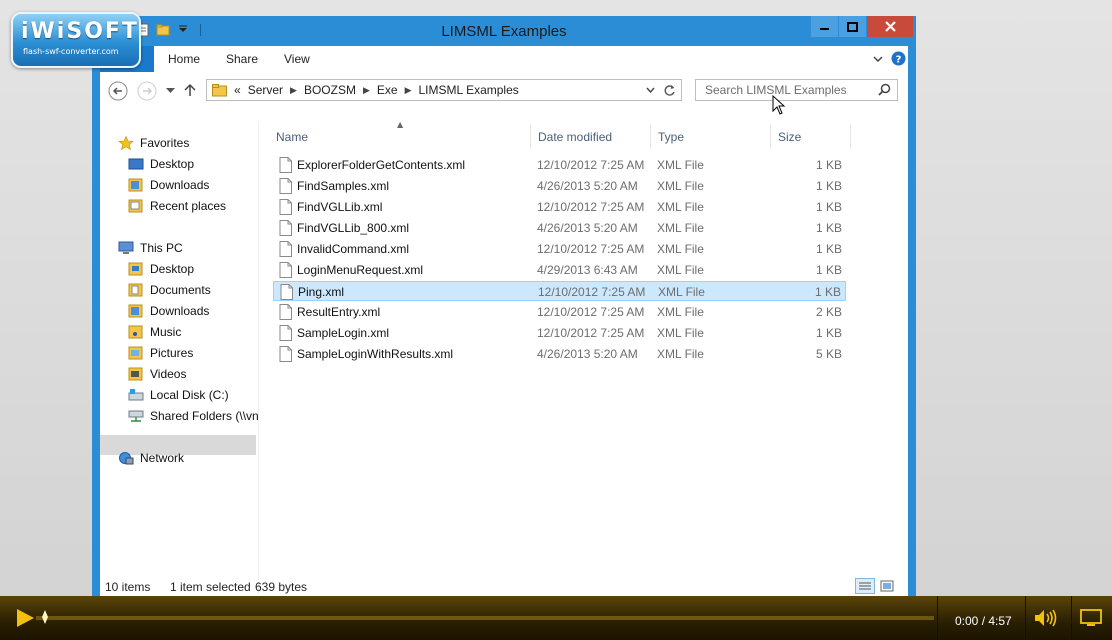  What do you see at coordinates (169, 289) in the screenshot?
I see `nav-item-documents: Documents` at bounding box center [169, 289].